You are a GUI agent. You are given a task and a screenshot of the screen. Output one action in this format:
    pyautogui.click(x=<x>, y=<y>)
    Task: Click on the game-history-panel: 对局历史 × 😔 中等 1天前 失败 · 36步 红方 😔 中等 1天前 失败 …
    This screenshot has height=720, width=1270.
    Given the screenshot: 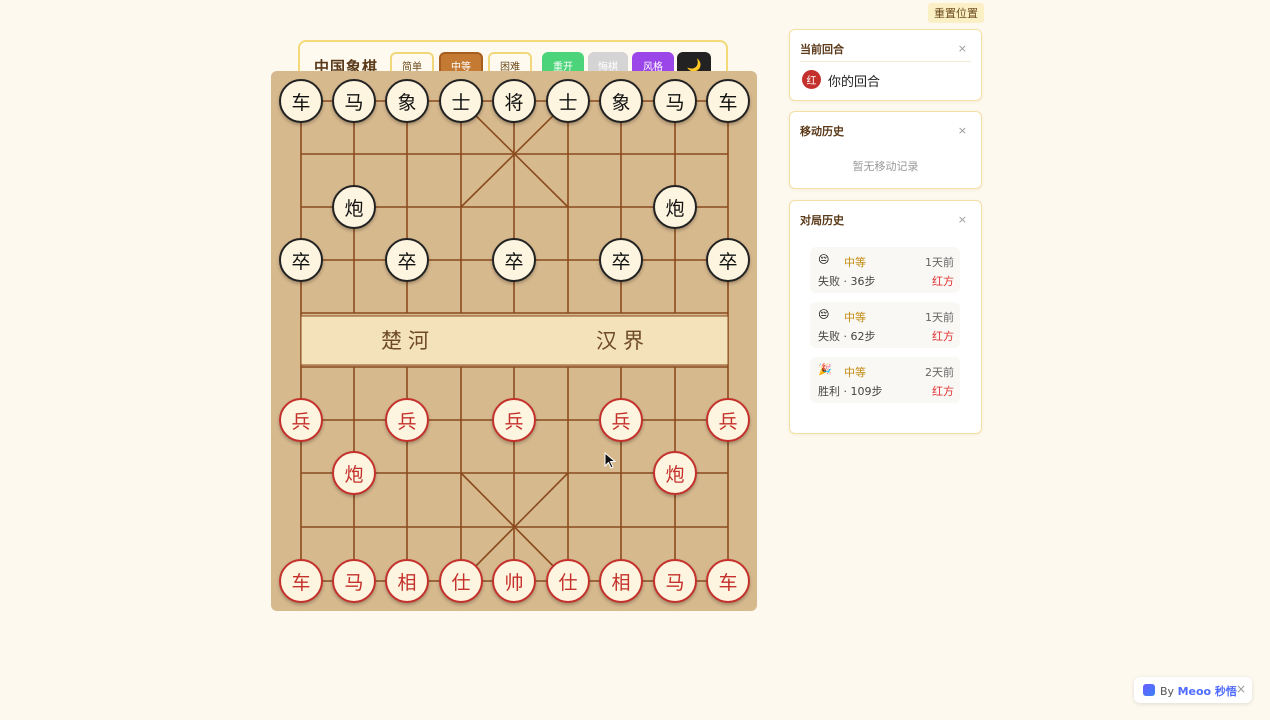 What is the action you would take?
    pyautogui.click(x=885, y=317)
    